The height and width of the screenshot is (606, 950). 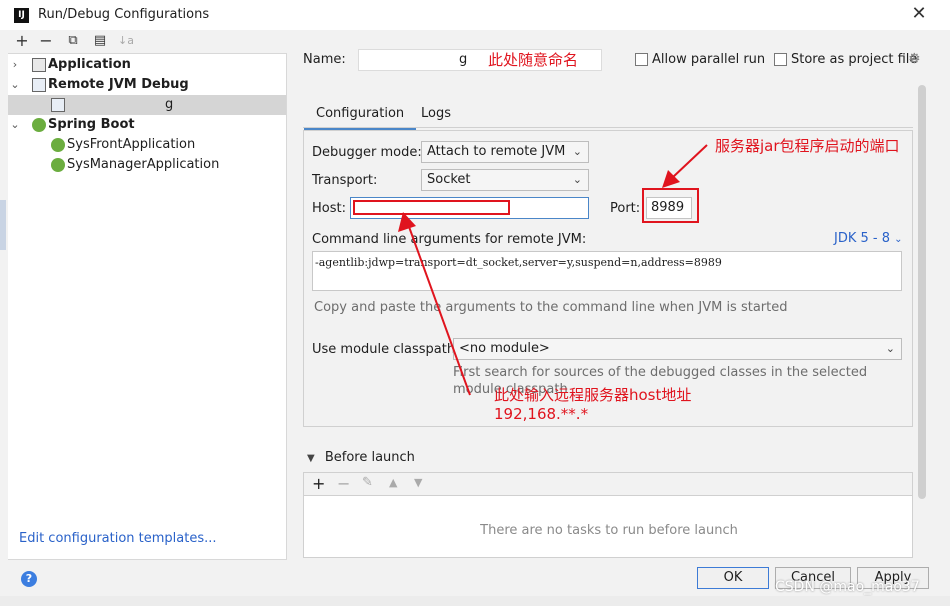 What do you see at coordinates (318, 483) in the screenshot?
I see `add-icon: +` at bounding box center [318, 483].